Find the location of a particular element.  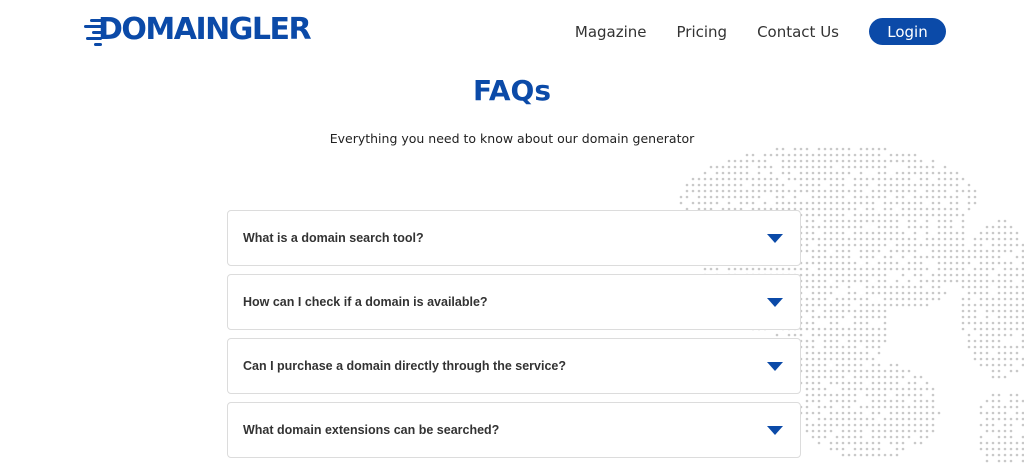

logo-text: DOMAINGLER is located at coordinates (205, 29).